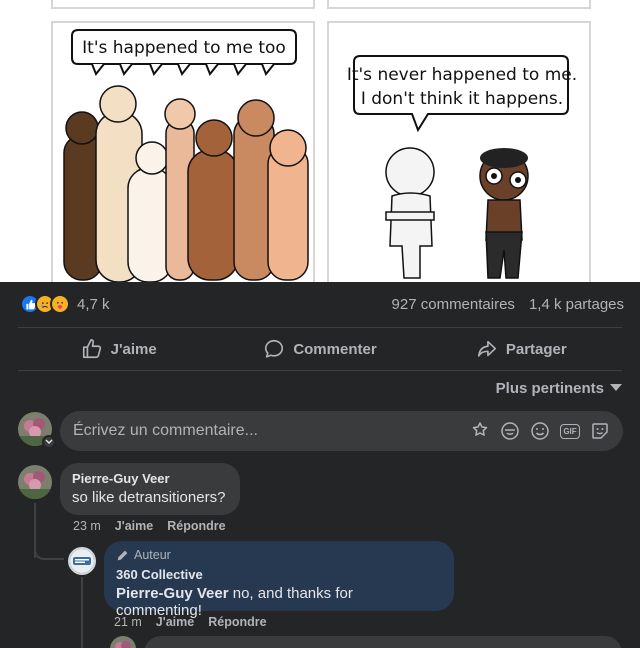 This screenshot has height=648, width=640. Describe the element at coordinates (576, 304) in the screenshot. I see `shares-count: 1,4 k partages` at that location.